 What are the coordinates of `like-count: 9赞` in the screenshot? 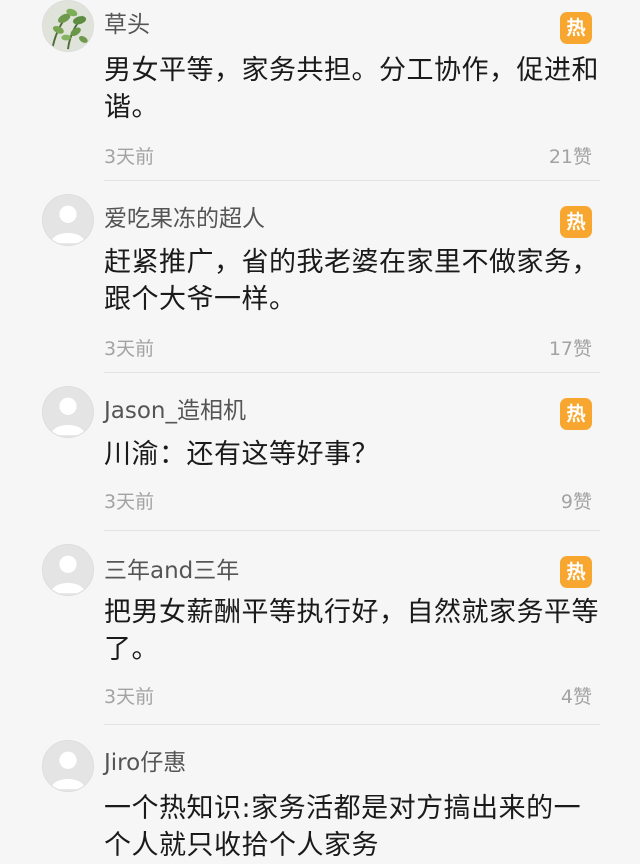 It's located at (576, 502).